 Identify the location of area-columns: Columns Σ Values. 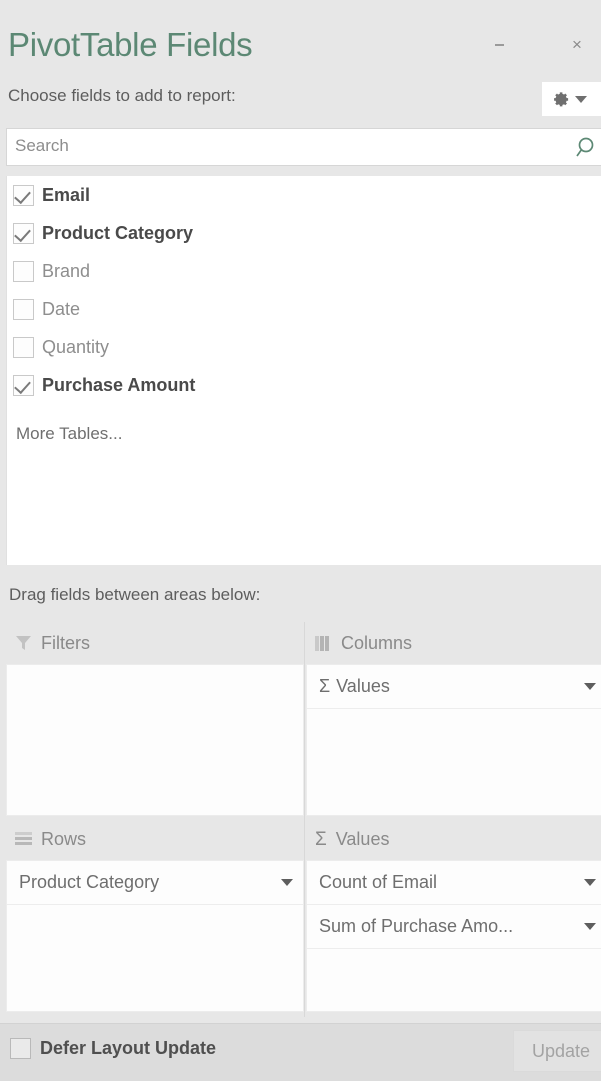
(453, 719).